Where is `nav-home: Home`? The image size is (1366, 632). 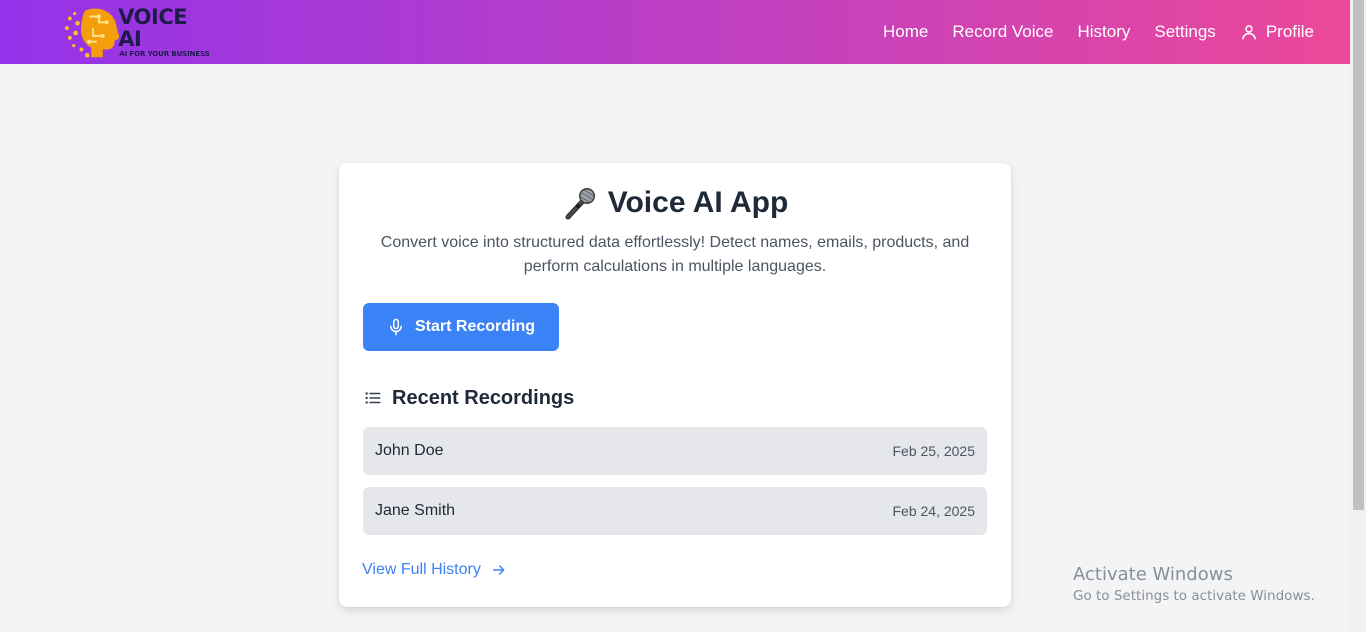 nav-home: Home is located at coordinates (905, 32).